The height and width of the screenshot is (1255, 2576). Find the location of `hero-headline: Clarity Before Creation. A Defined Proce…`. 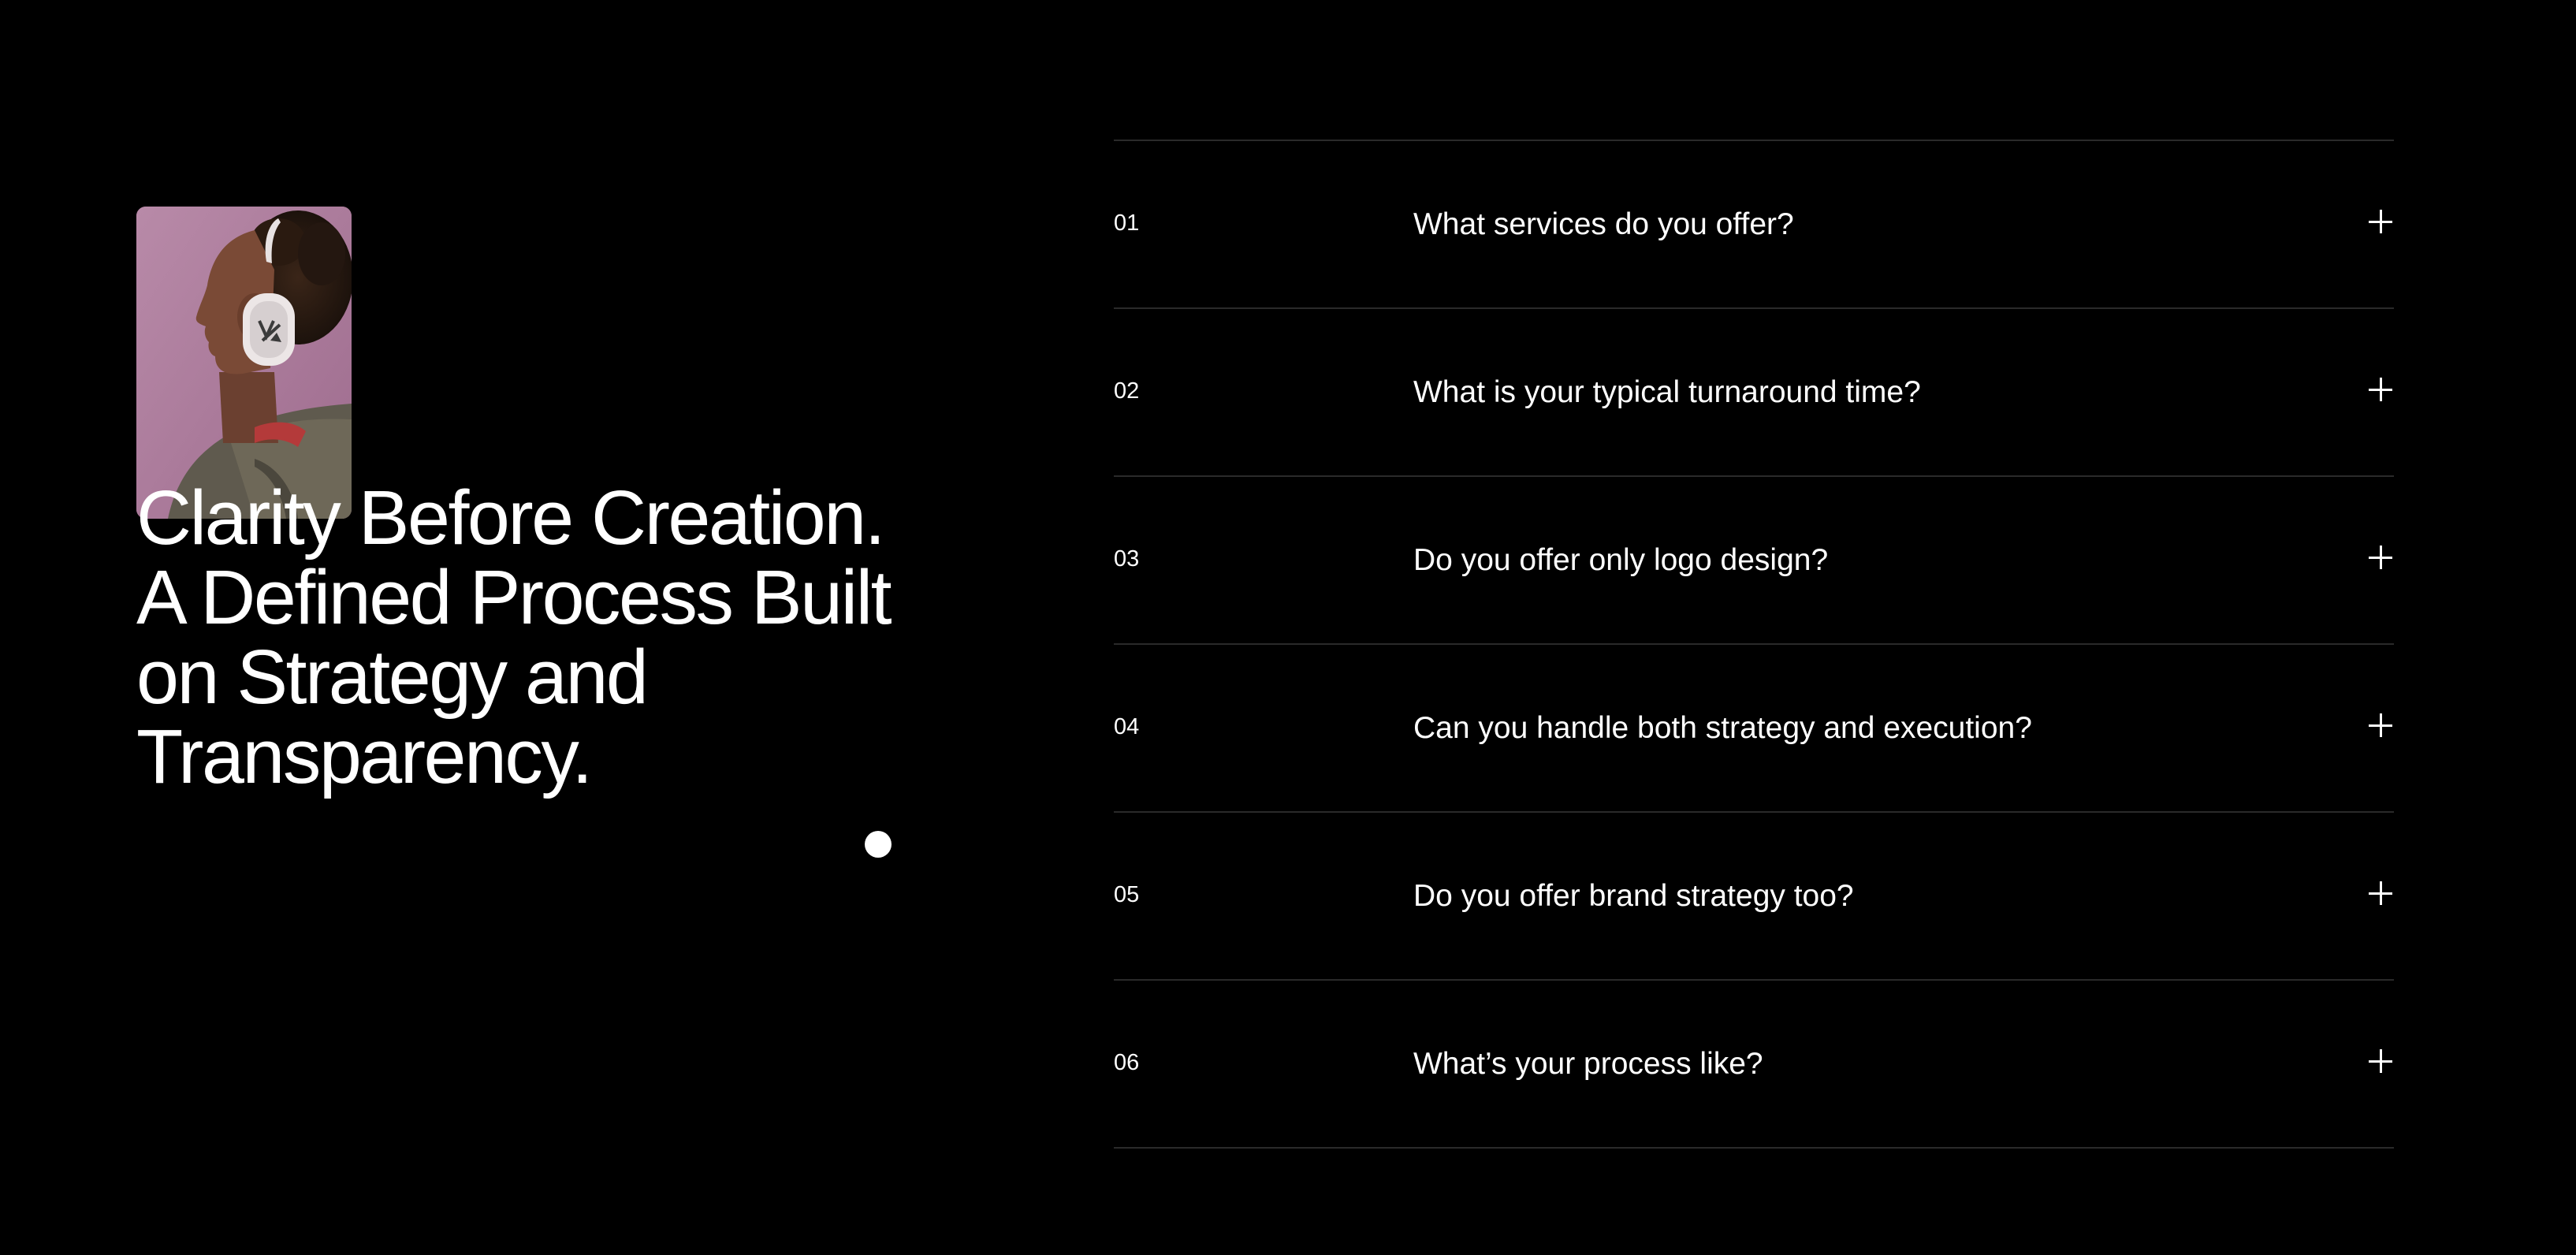

hero-headline: Clarity Before Creation. A Defined Proce… is located at coordinates (546, 637).